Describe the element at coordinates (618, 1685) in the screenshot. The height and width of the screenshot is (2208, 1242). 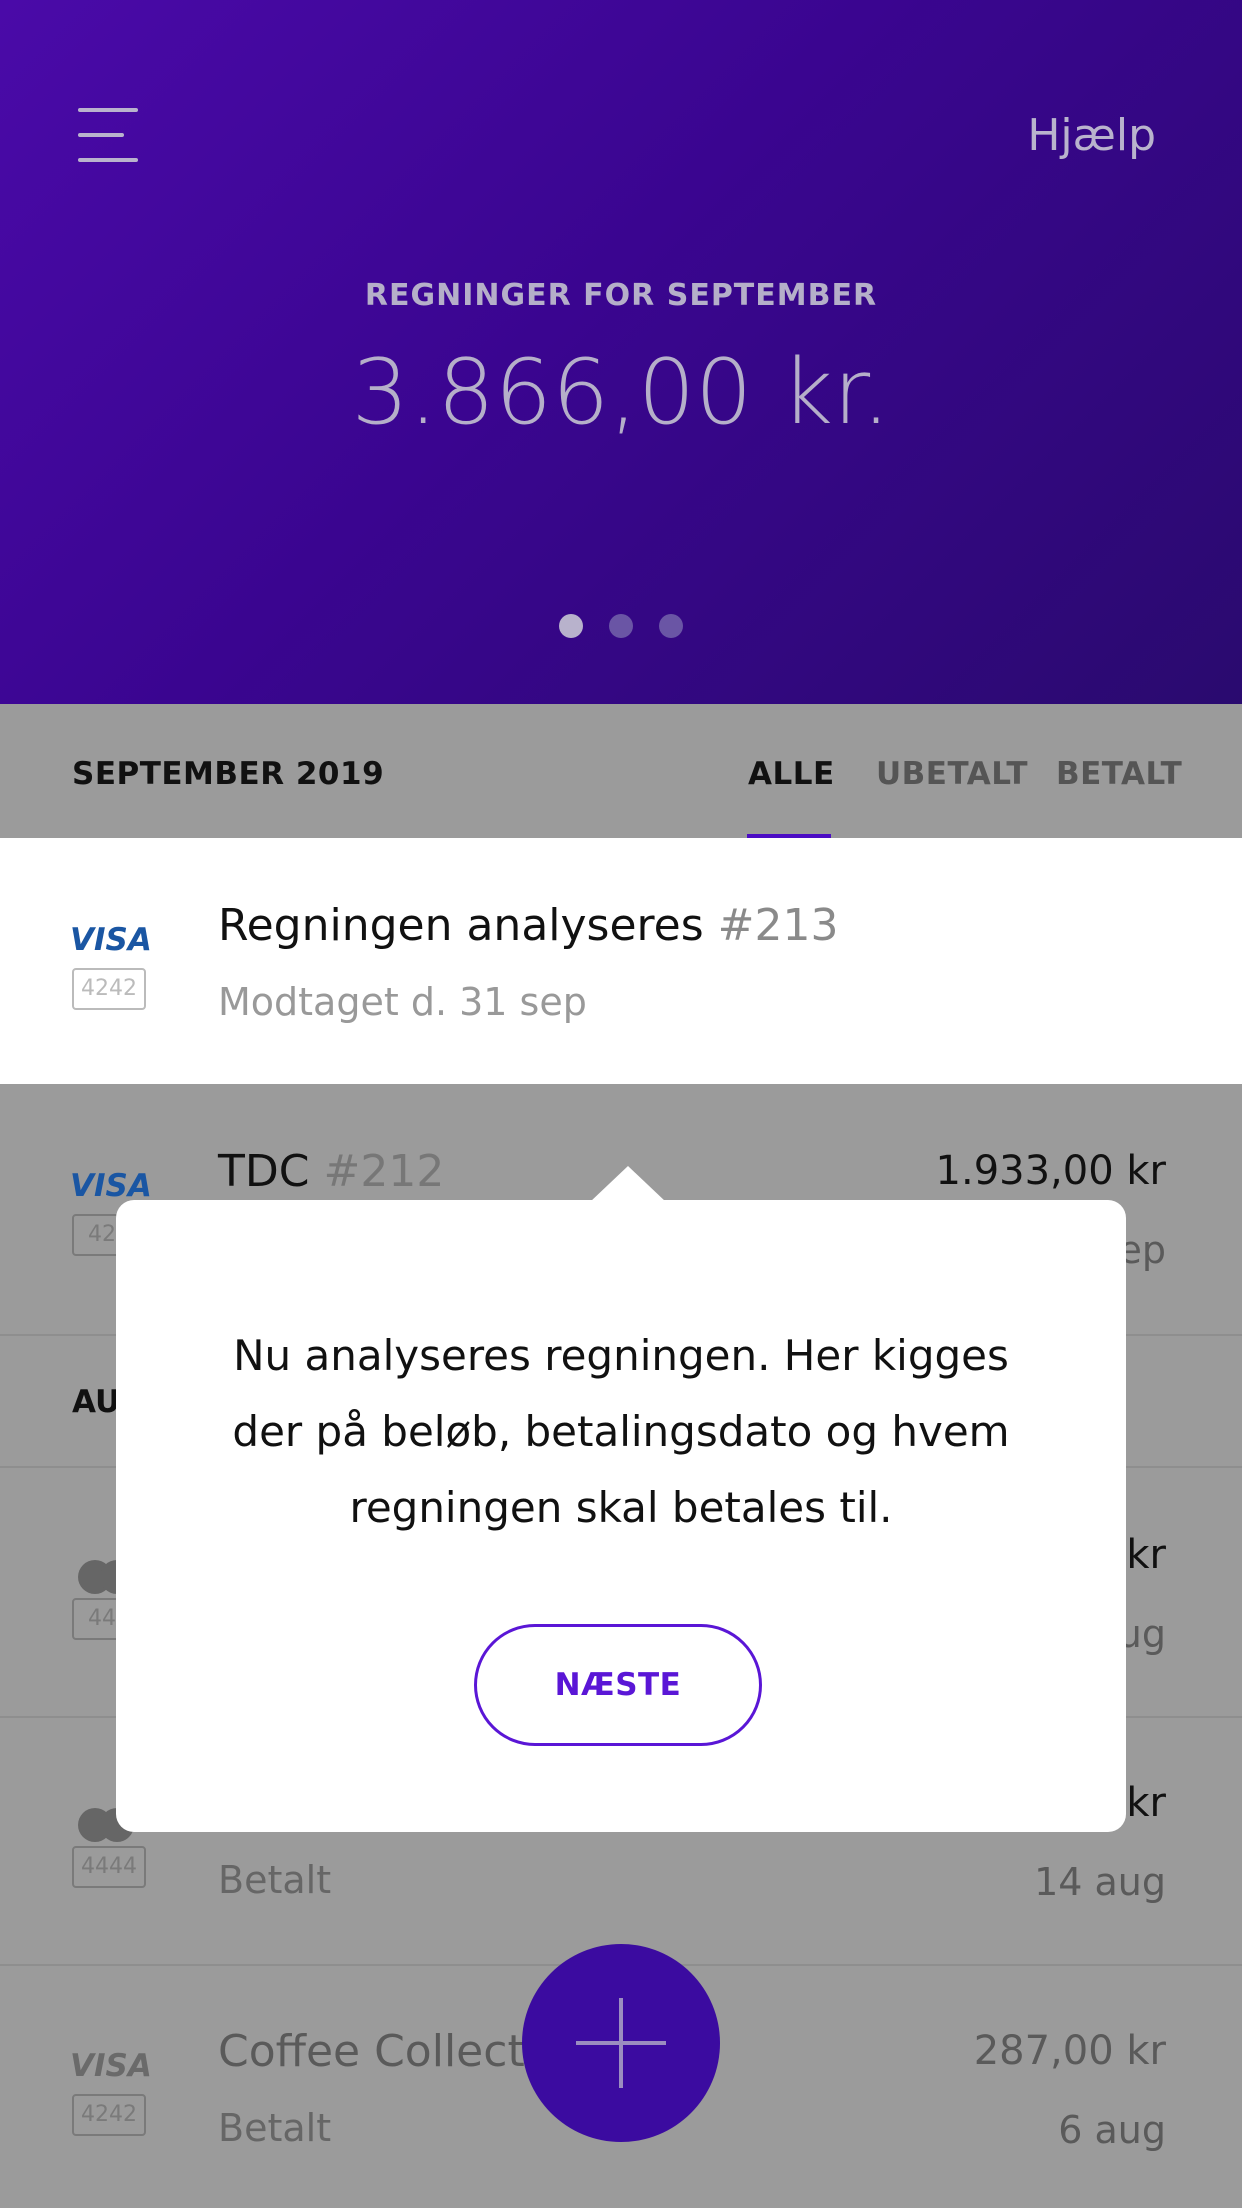
I see `next-button: NÆSTE` at that location.